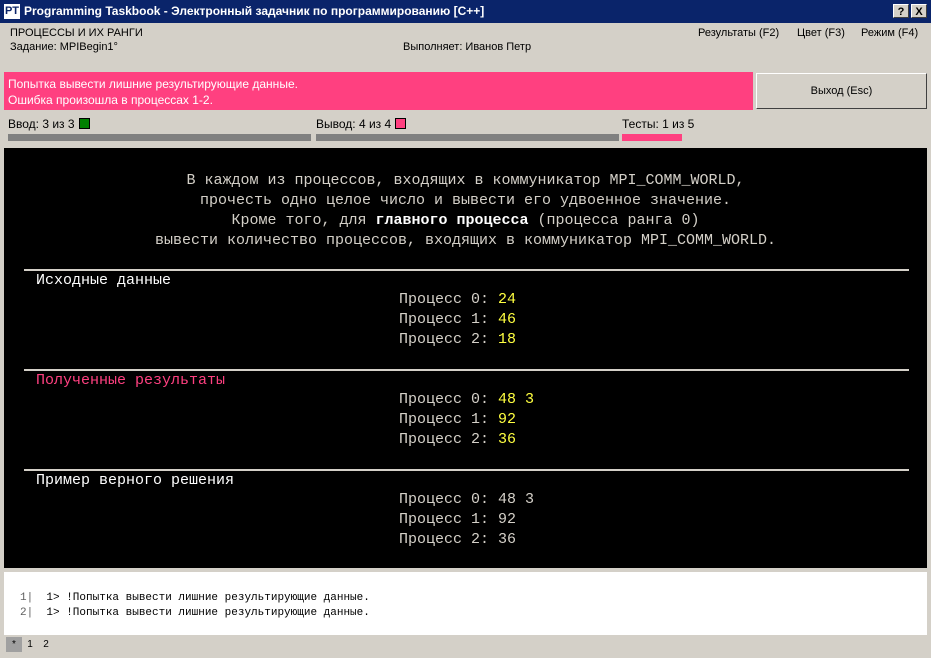 The width and height of the screenshot is (931, 658). I want to click on task-name: Задание: MPIBegin1°, so click(64, 47).